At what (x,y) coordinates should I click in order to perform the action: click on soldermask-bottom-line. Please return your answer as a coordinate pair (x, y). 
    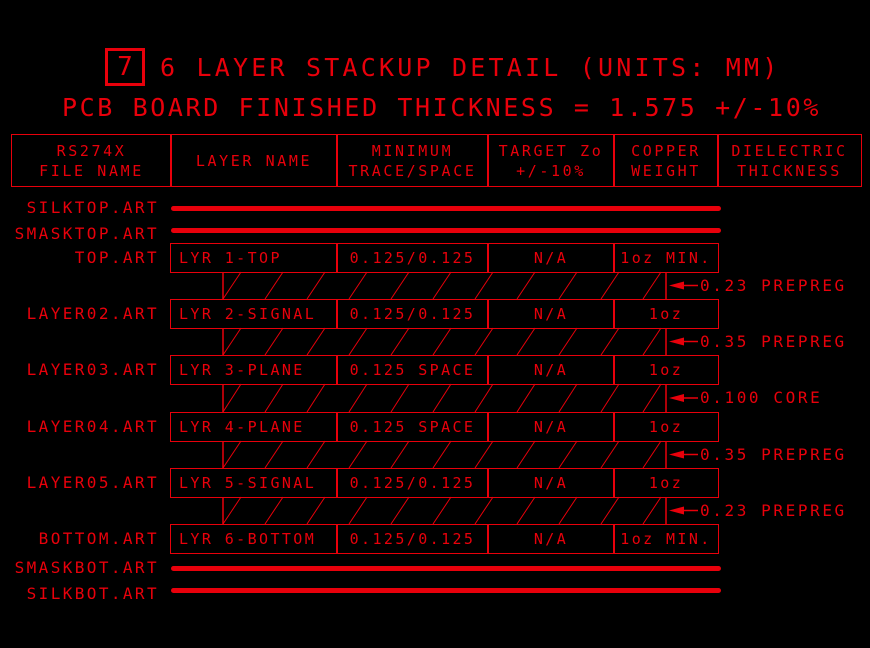
    Looking at the image, I should click on (446, 568).